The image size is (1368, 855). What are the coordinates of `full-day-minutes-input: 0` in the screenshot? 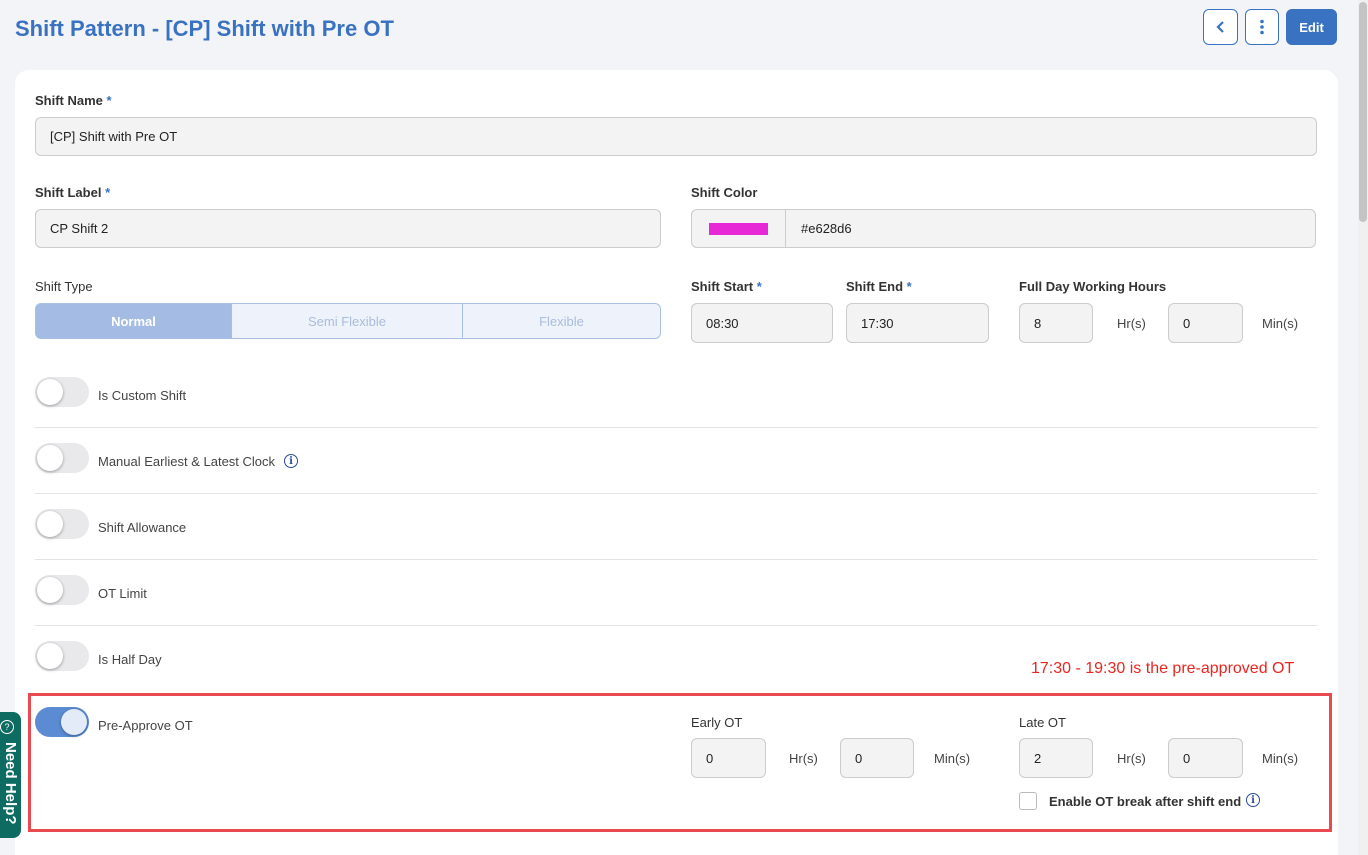 It's located at (1205, 323).